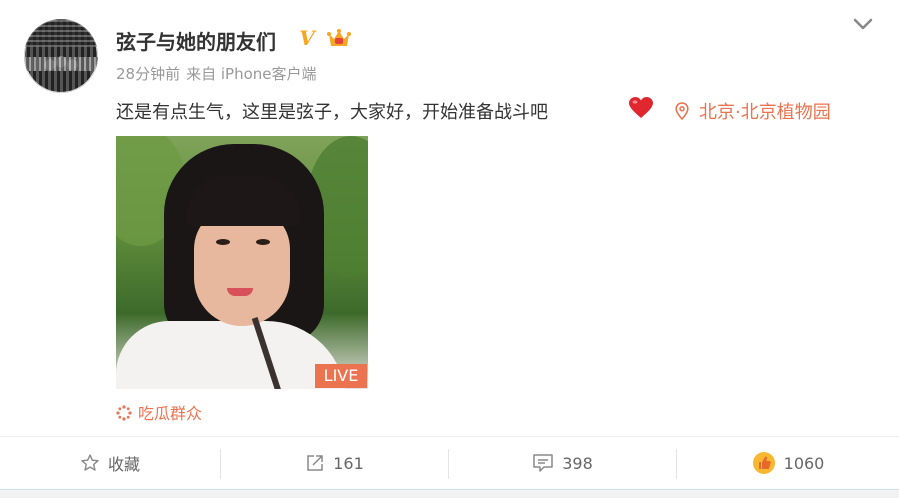 The width and height of the screenshot is (899, 498). I want to click on photo-bangs, so click(243, 201).